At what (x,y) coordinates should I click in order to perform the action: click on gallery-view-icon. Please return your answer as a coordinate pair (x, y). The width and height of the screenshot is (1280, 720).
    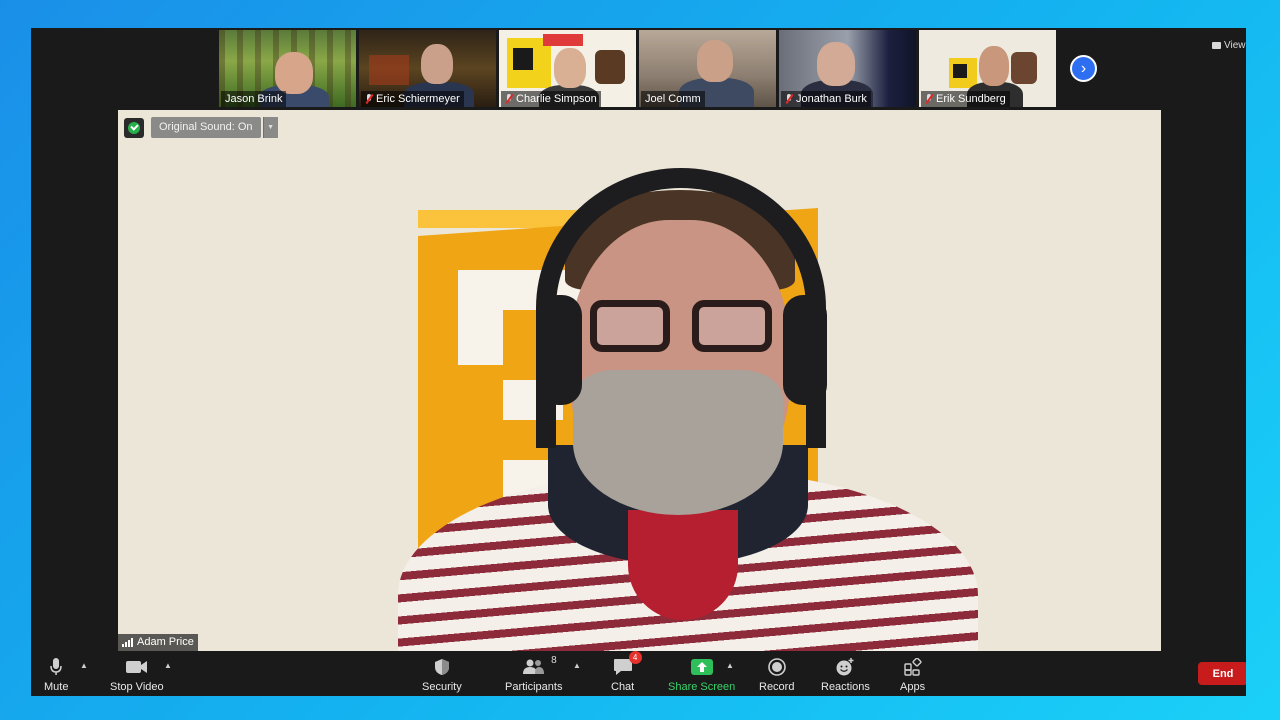
    Looking at the image, I should click on (1216, 45).